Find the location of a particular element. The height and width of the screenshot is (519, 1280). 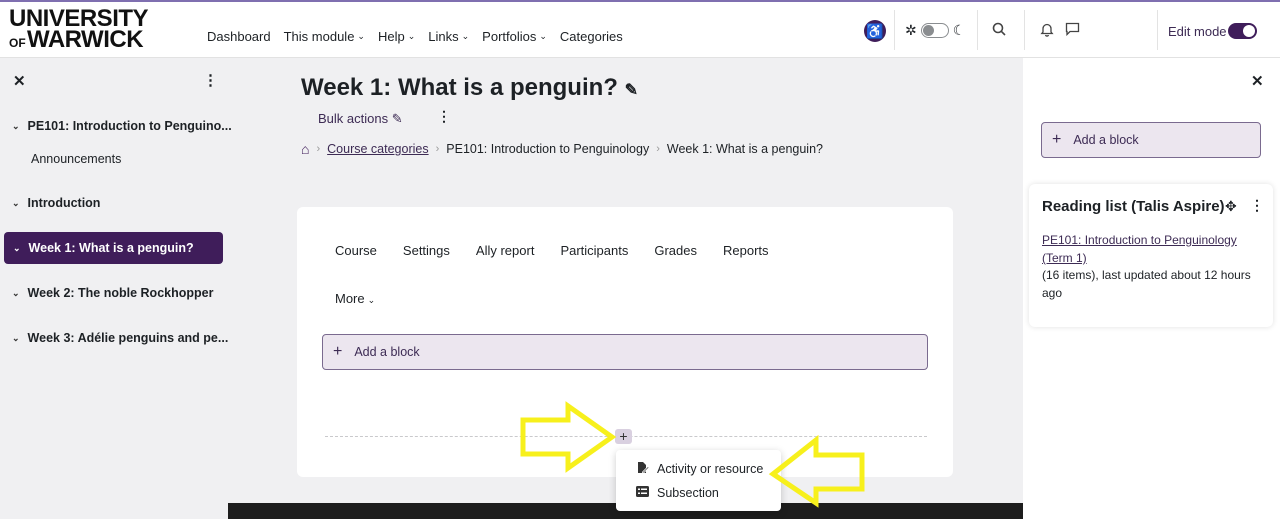

tab-reports: Reports is located at coordinates (746, 250).